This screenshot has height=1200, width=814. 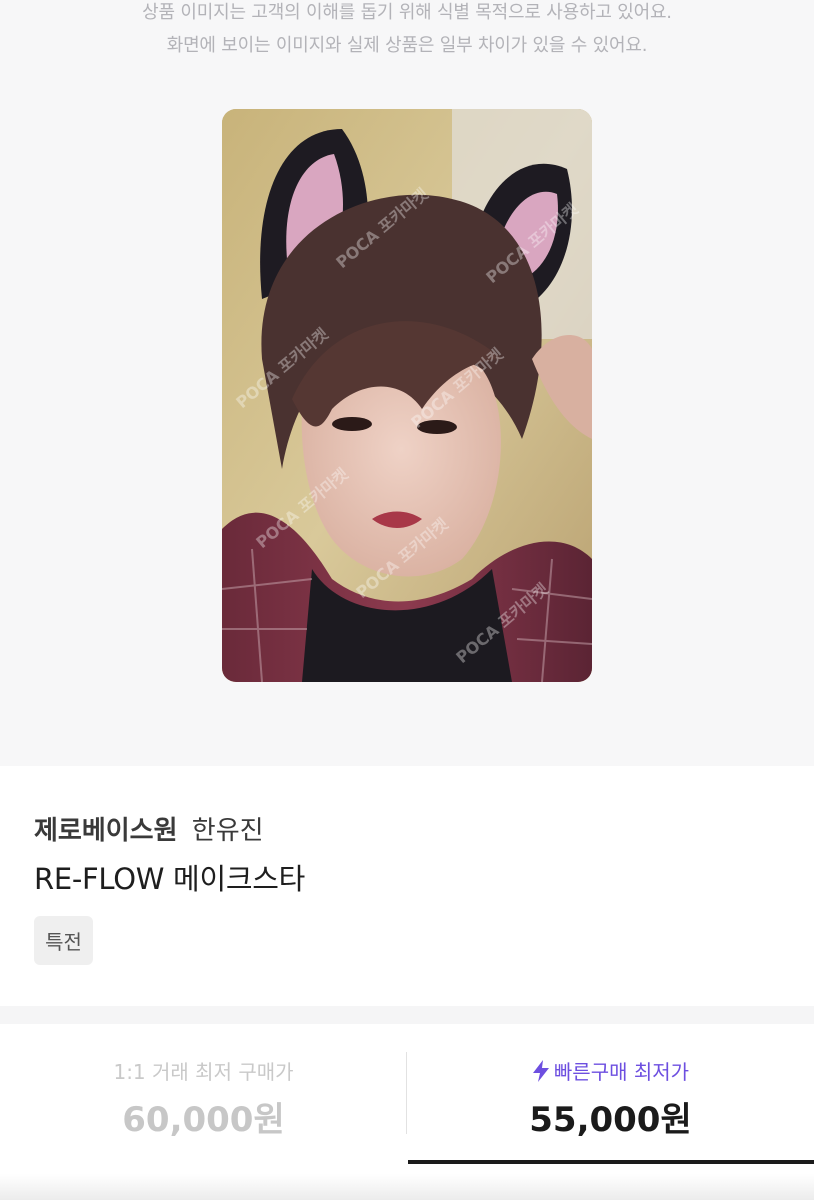 I want to click on active-tab-indicator, so click(x=611, y=1162).